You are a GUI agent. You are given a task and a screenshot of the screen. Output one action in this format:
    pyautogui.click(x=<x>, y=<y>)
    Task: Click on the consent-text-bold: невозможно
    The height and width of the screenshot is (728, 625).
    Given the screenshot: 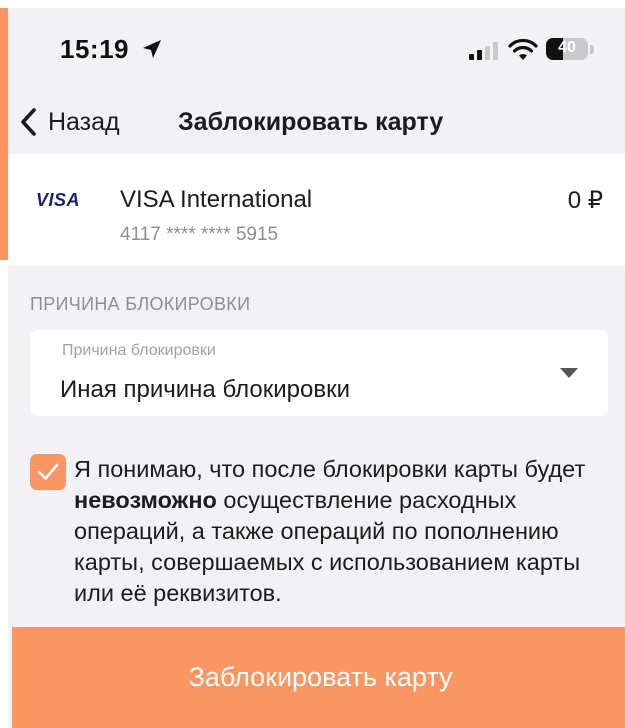 What is the action you would take?
    pyautogui.click(x=145, y=500)
    